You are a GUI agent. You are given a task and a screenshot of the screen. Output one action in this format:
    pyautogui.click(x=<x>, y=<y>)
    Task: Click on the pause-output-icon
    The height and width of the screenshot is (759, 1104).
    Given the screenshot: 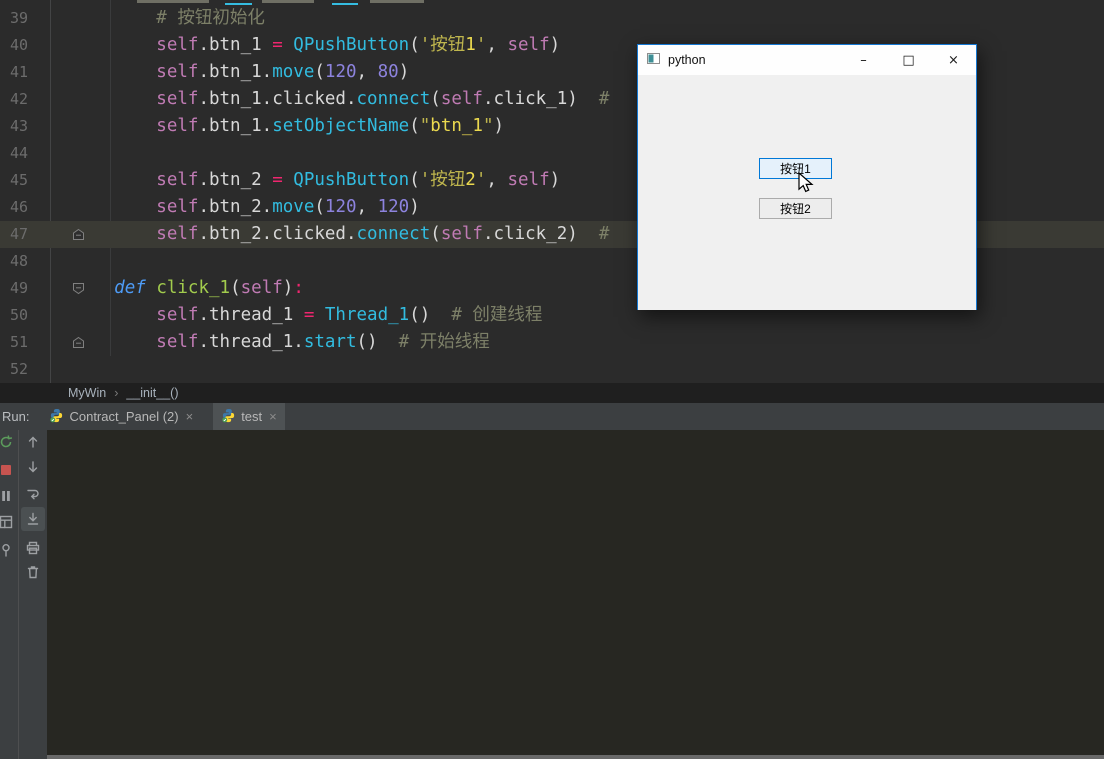 What is the action you would take?
    pyautogui.click(x=7, y=496)
    